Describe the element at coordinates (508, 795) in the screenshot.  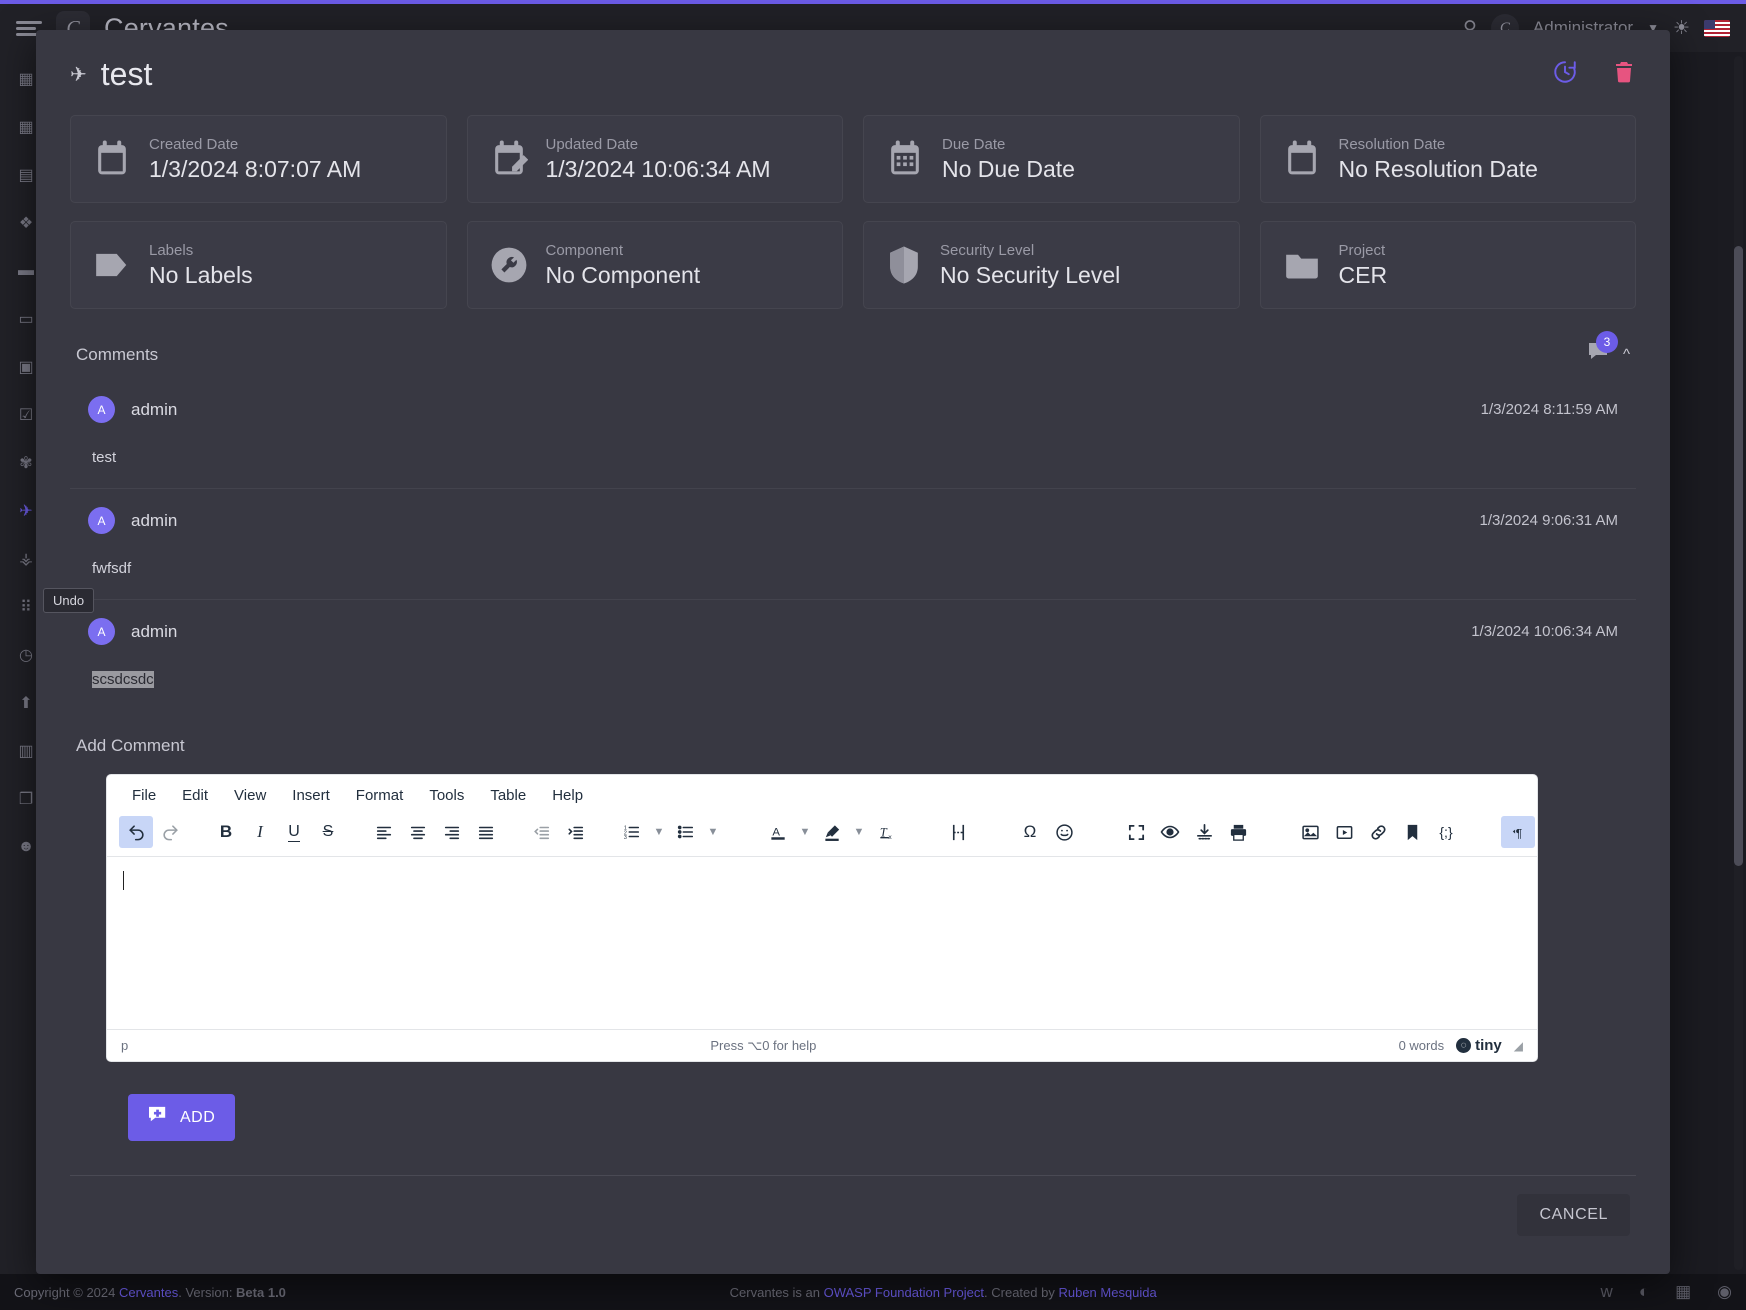
I see `menu-table: Table` at that location.